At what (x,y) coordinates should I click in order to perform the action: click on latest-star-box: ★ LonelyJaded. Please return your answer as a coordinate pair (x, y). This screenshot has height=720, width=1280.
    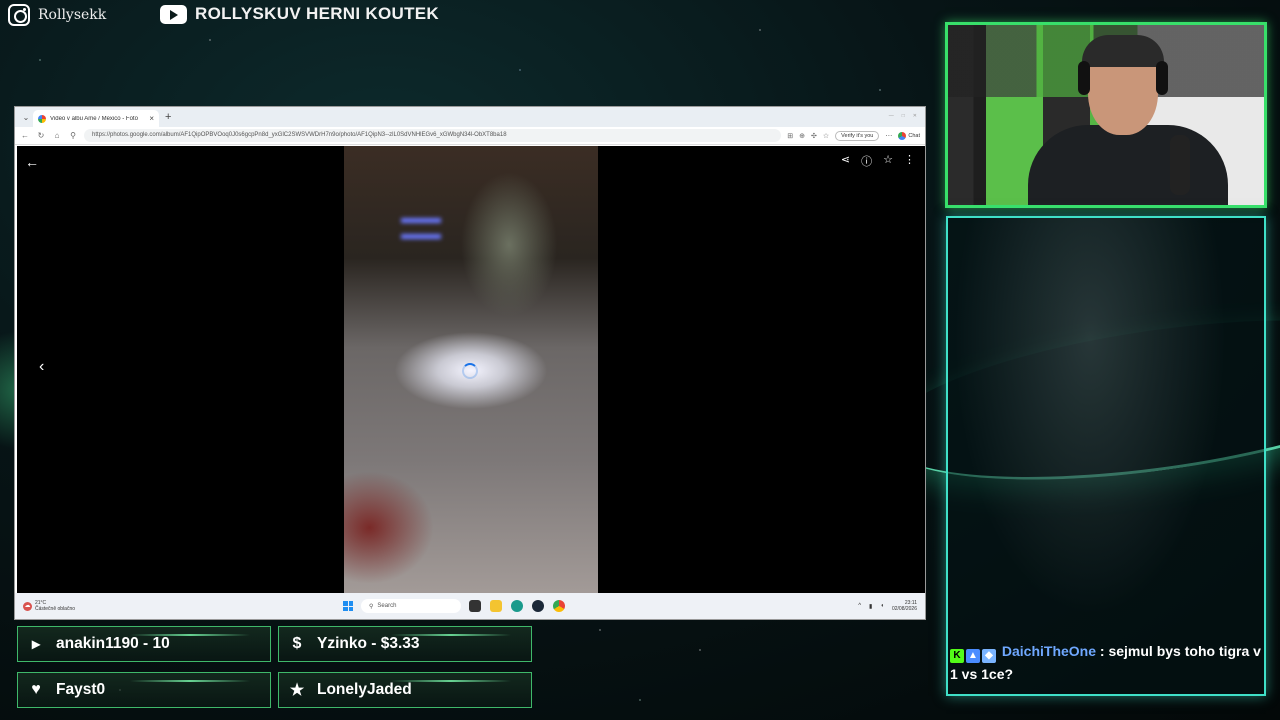
    Looking at the image, I should click on (405, 690).